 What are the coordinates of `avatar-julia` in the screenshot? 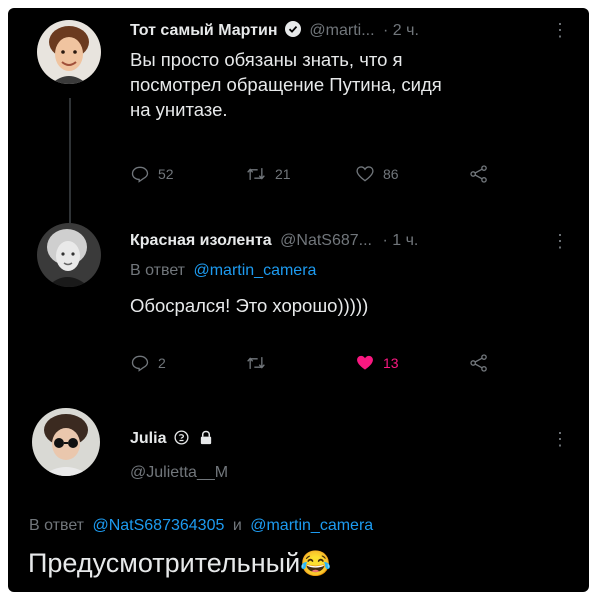 It's located at (66, 442).